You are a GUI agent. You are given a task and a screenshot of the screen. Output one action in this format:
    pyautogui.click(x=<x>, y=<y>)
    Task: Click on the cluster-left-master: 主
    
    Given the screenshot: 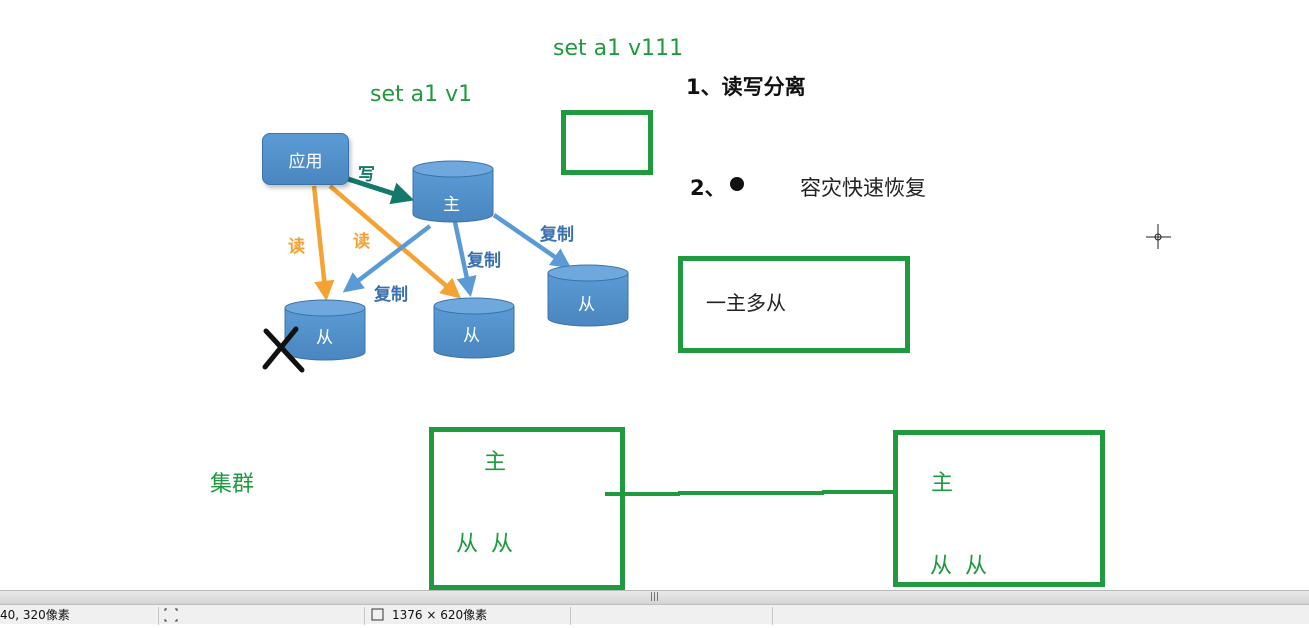 What is the action you would take?
    pyautogui.click(x=495, y=462)
    